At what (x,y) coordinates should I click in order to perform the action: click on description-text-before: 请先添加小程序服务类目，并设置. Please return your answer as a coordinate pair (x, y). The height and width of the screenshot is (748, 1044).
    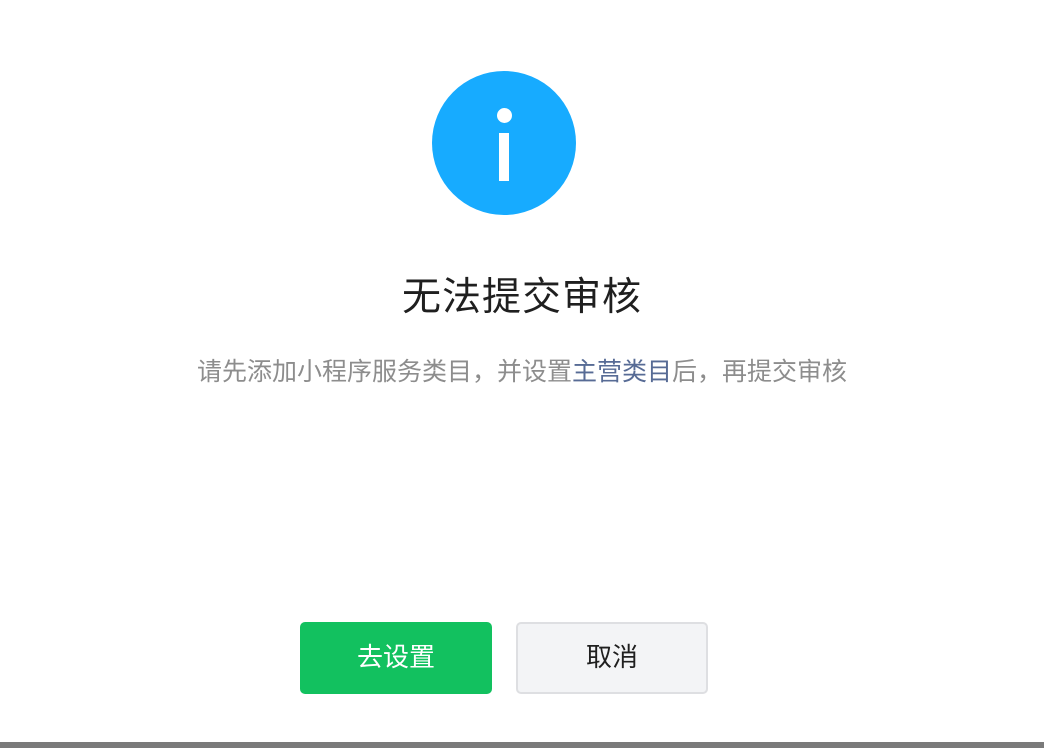
    Looking at the image, I should click on (384, 371).